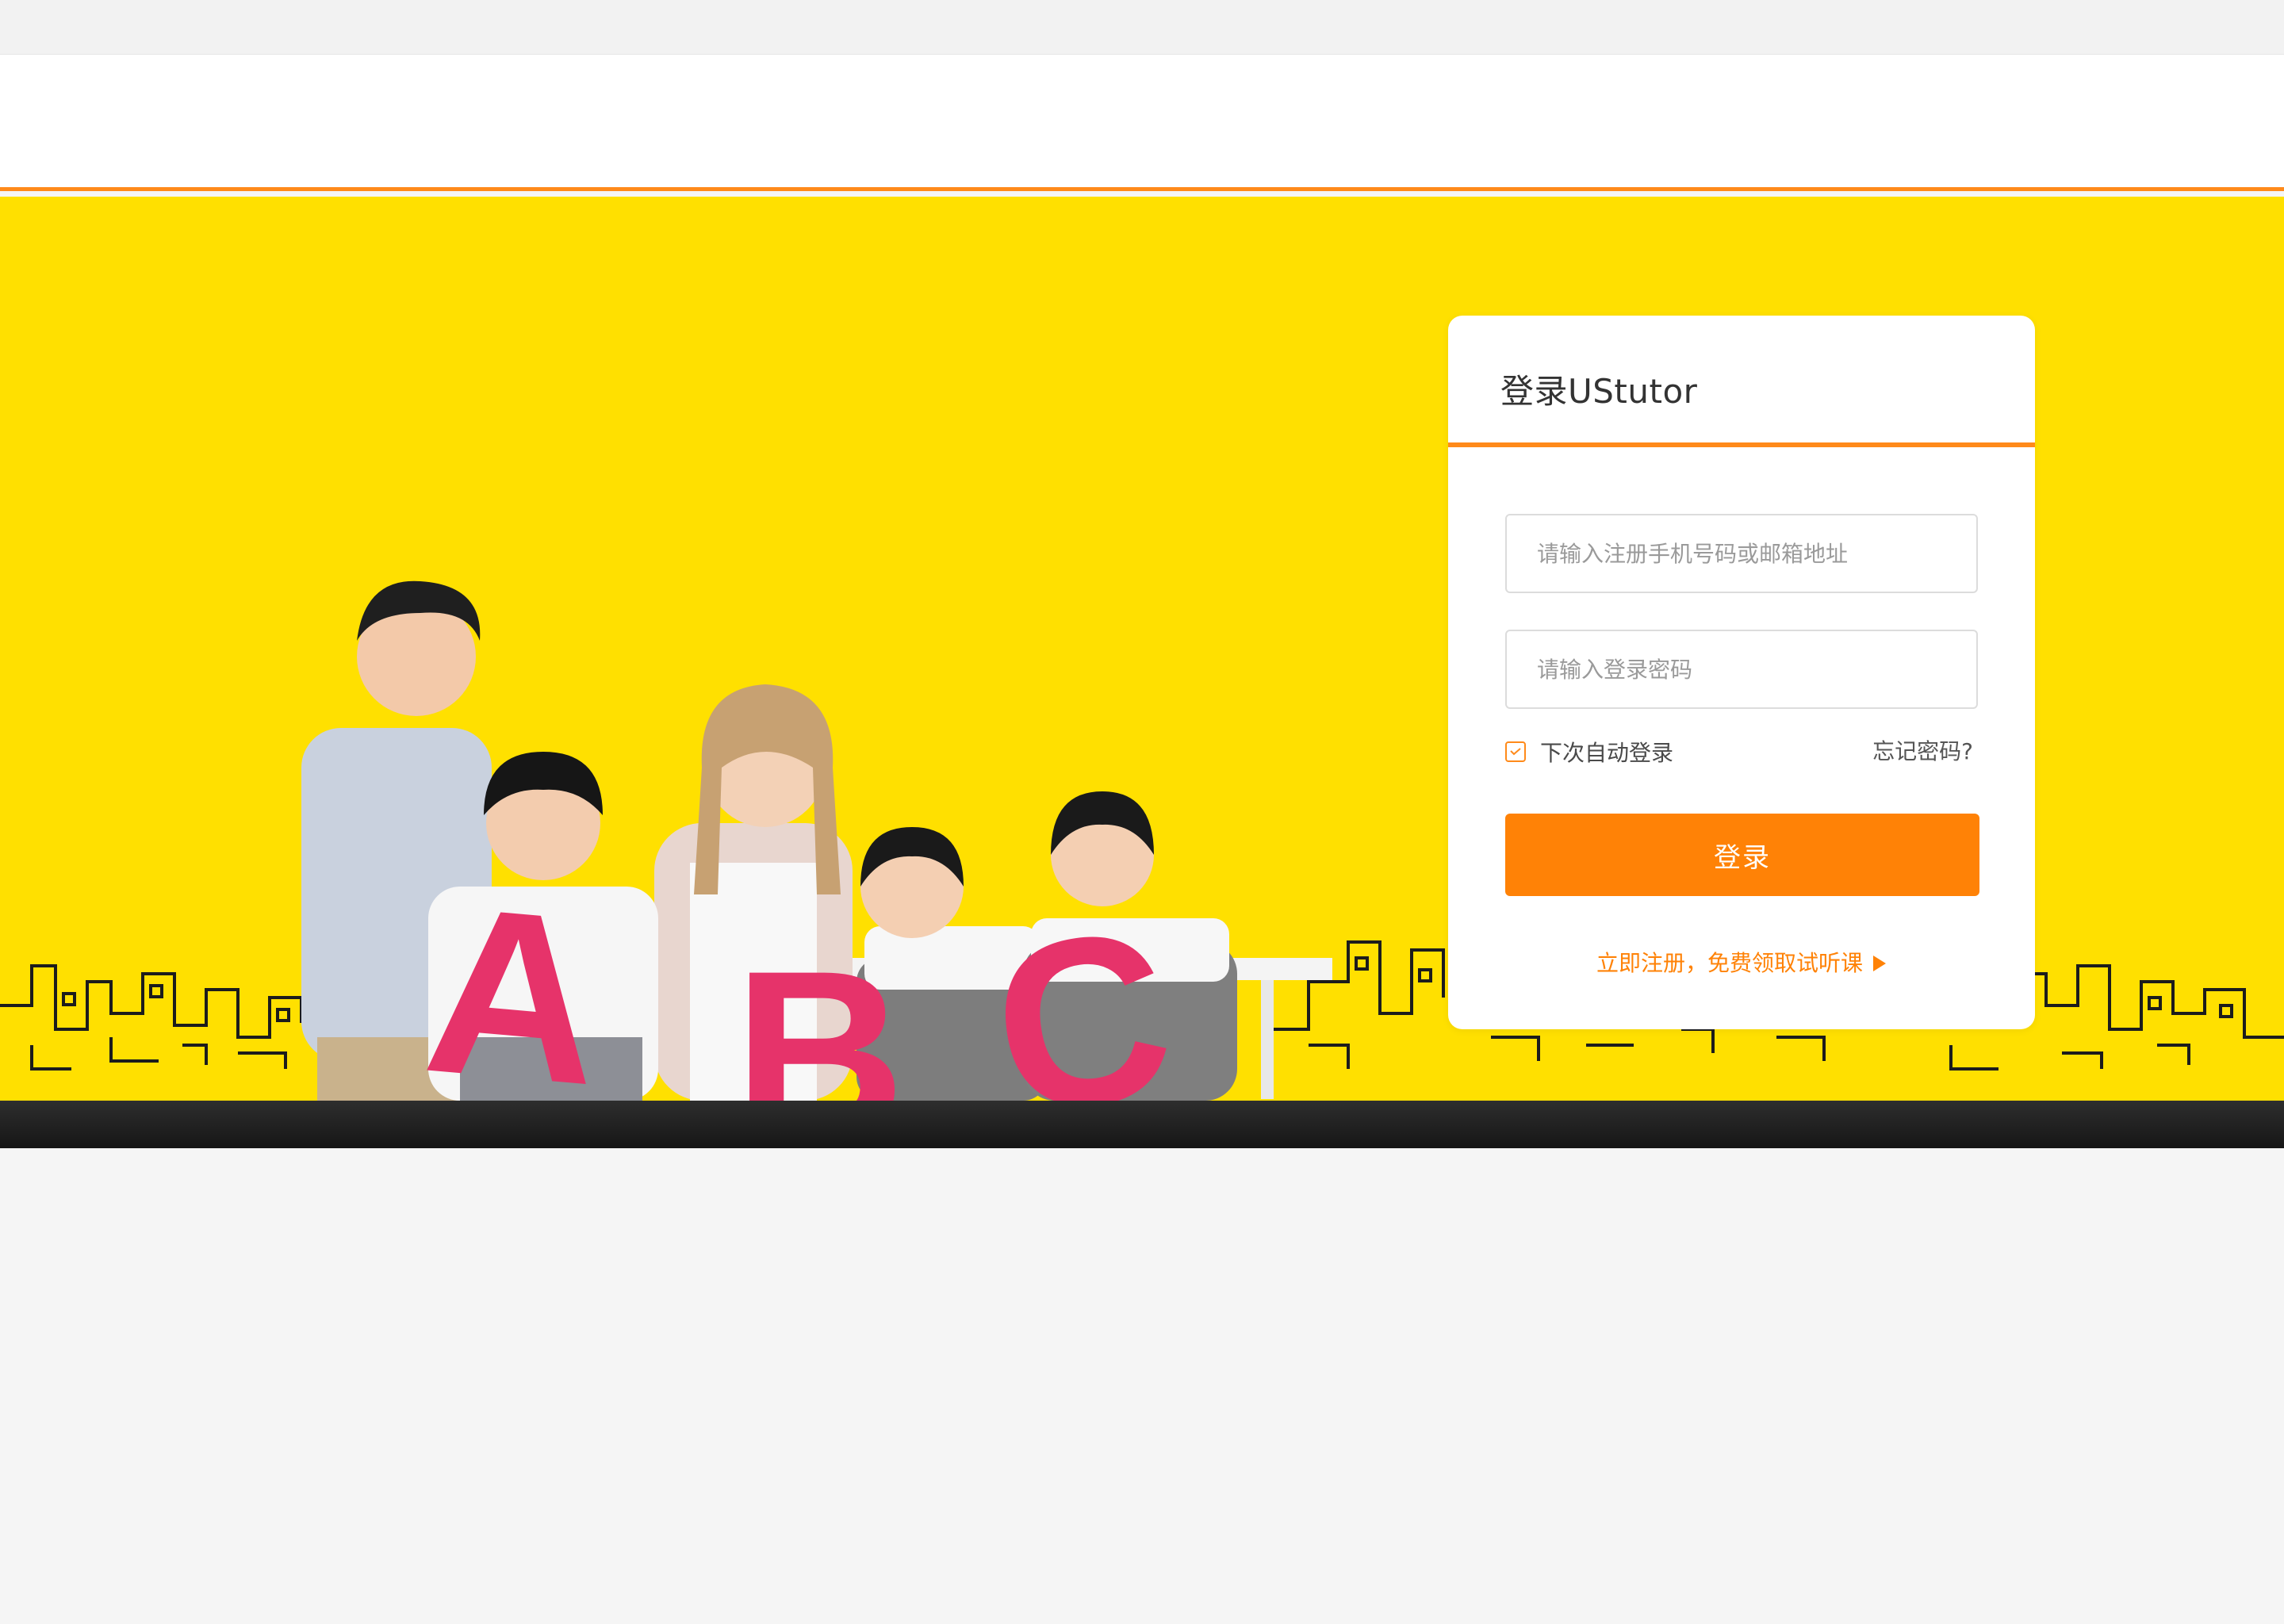 The image size is (2284, 1624). I want to click on login-card: 登录UStutor 下次自动登录 忘记密码? 登录 立即注册，免费领取试听课, so click(1741, 672).